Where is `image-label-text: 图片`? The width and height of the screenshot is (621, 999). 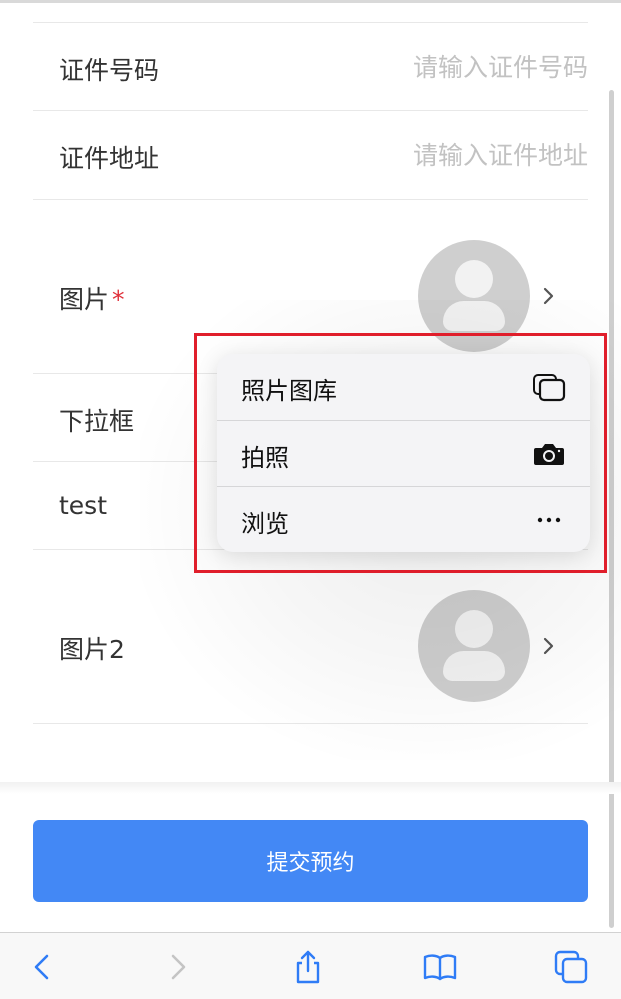
image-label-text: 图片 is located at coordinates (84, 299).